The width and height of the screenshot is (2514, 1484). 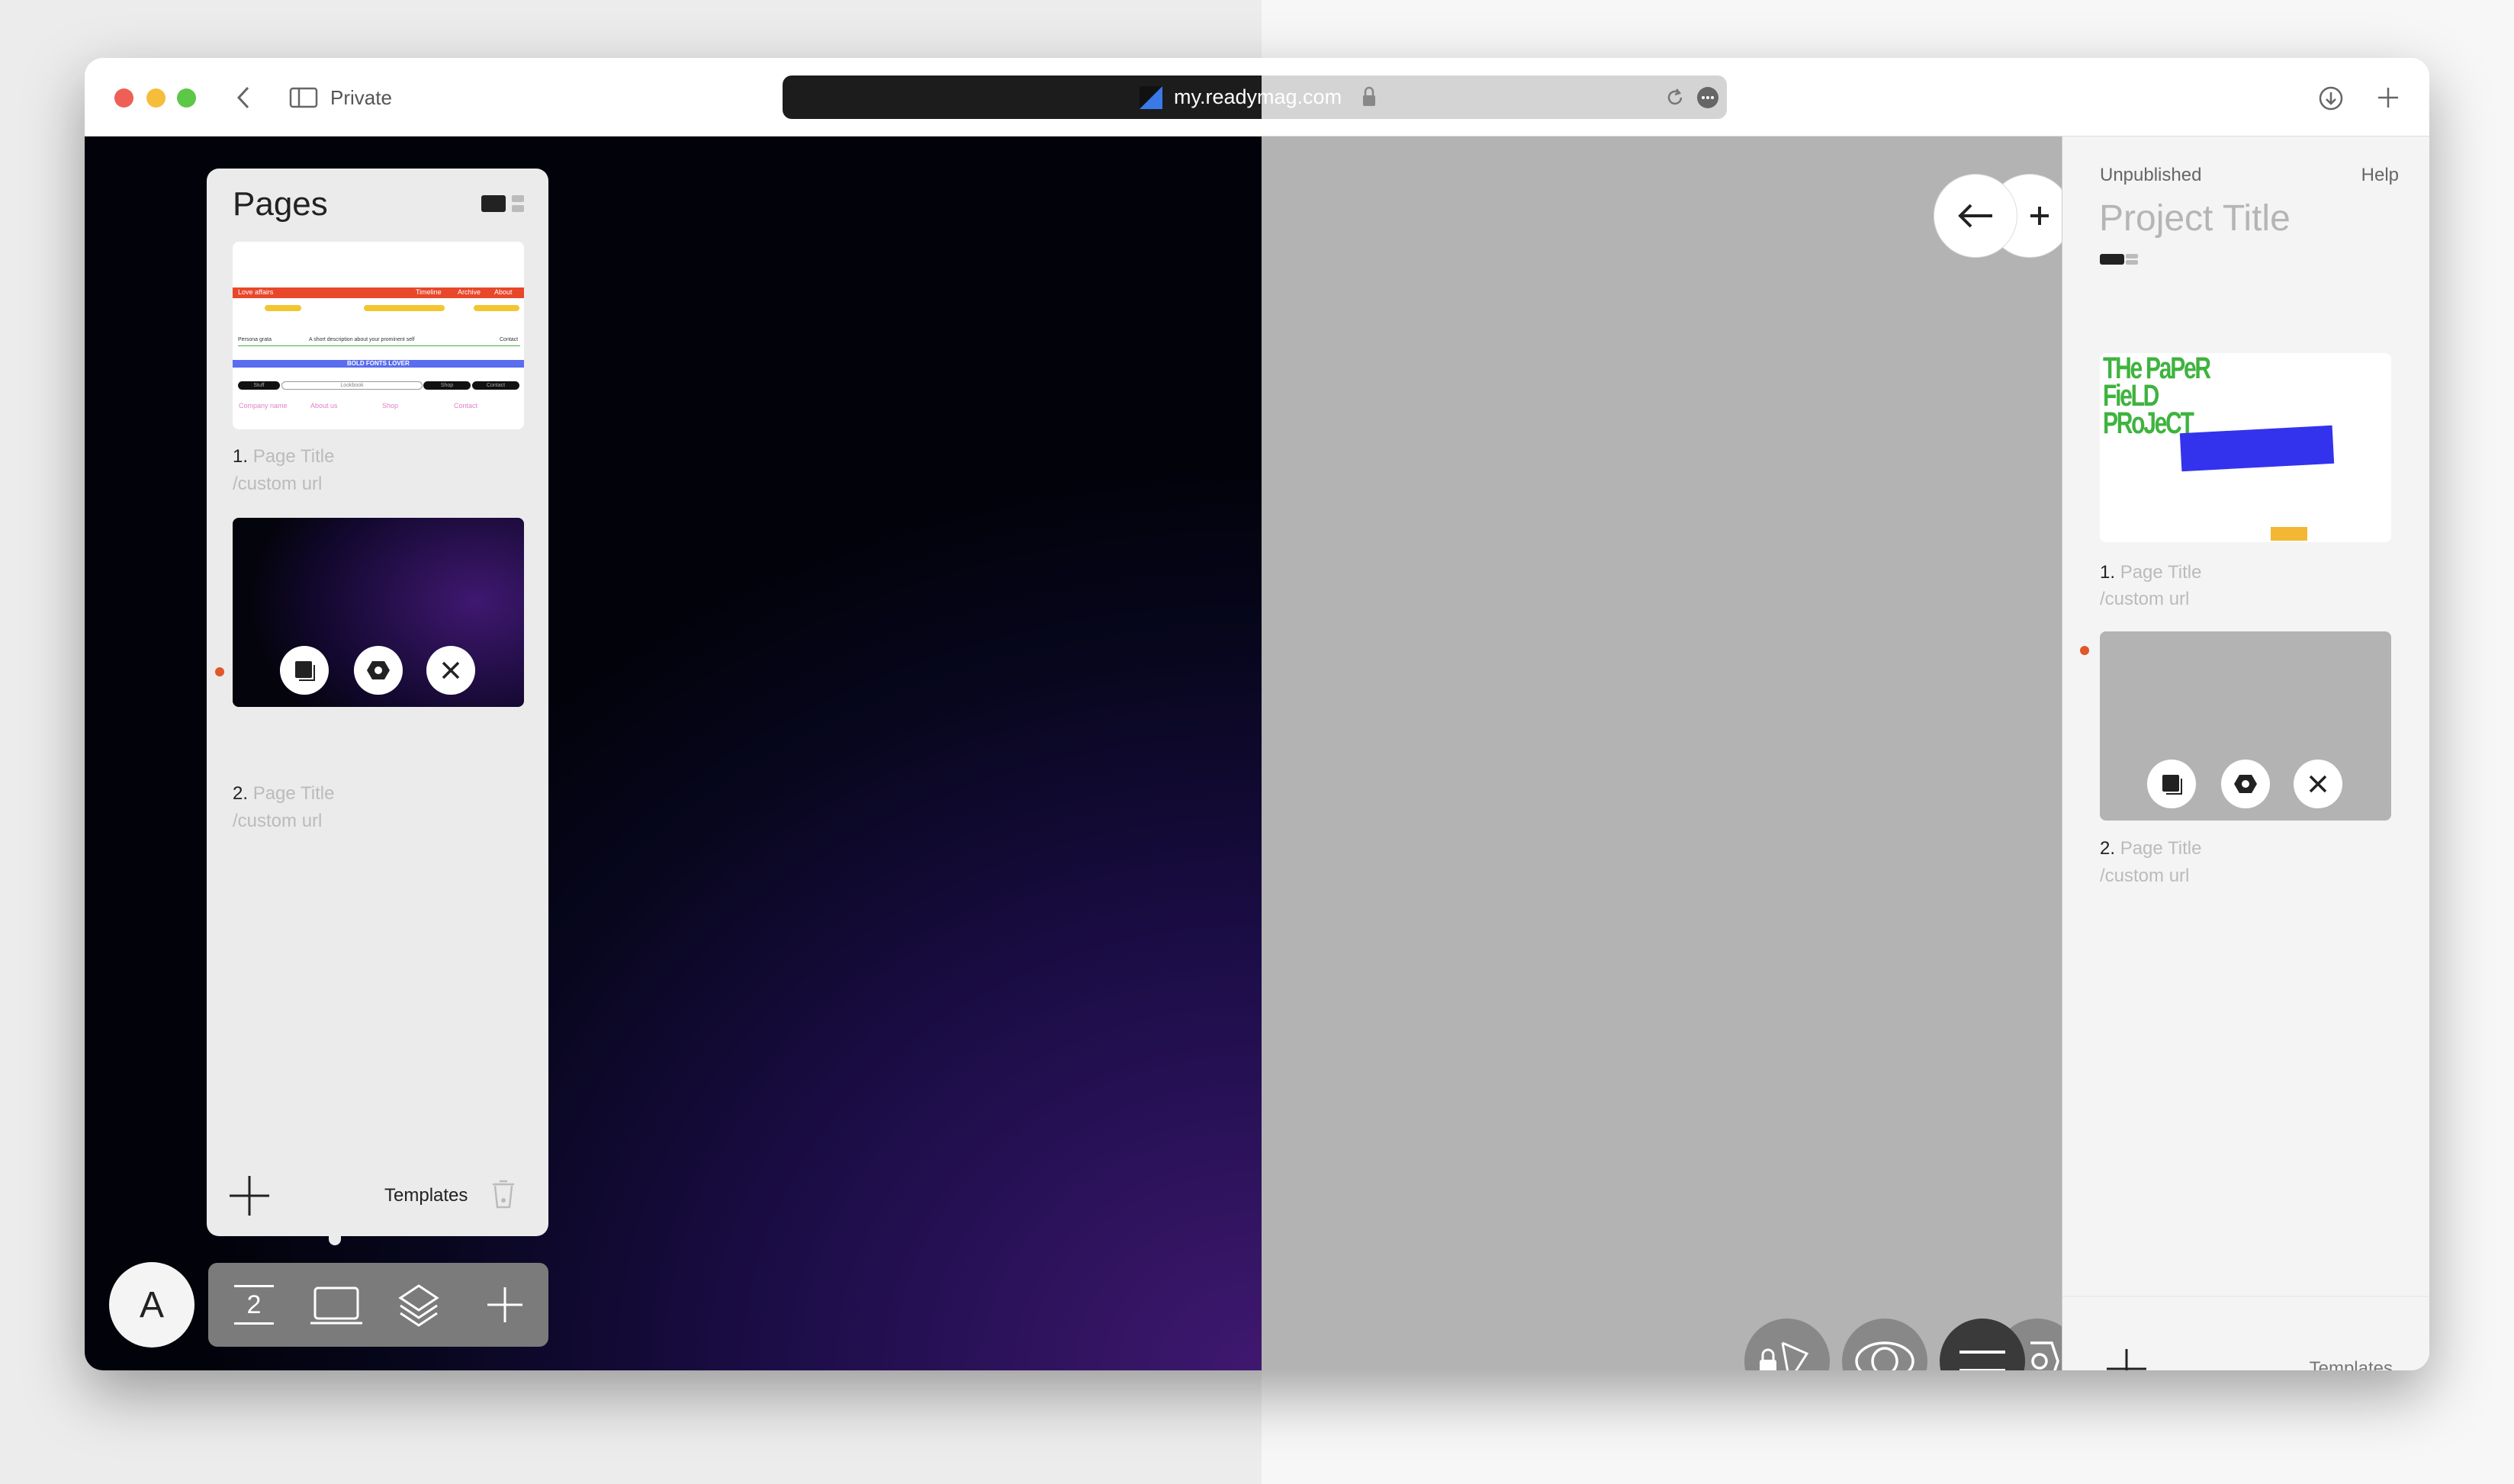 I want to click on thumb-pill: Contact, so click(x=495, y=386).